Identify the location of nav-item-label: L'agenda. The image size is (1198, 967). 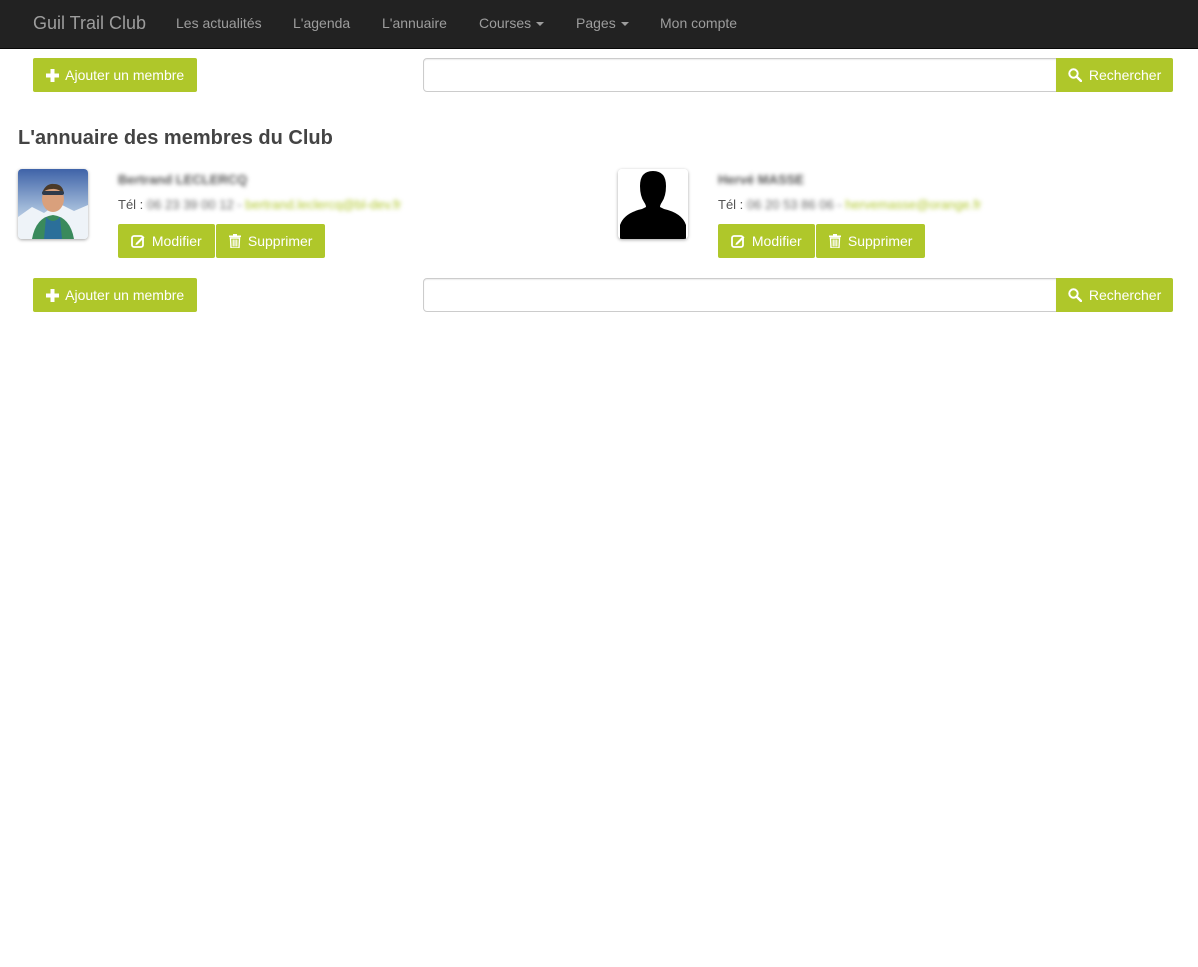
(322, 23).